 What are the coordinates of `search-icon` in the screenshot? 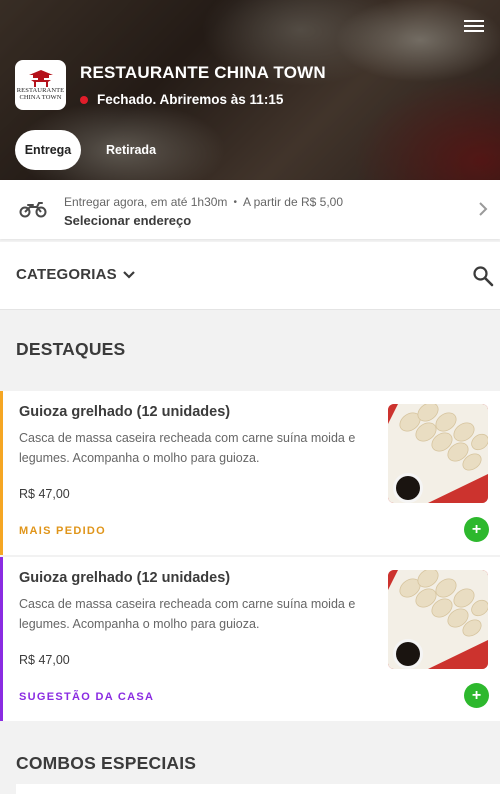 It's located at (483, 276).